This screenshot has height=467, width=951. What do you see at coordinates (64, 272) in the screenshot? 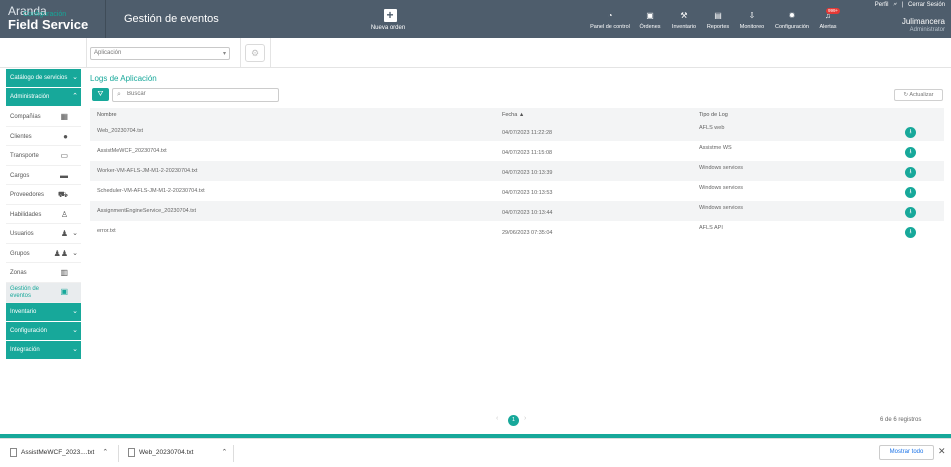
I see `zone-icon: ▥` at bounding box center [64, 272].